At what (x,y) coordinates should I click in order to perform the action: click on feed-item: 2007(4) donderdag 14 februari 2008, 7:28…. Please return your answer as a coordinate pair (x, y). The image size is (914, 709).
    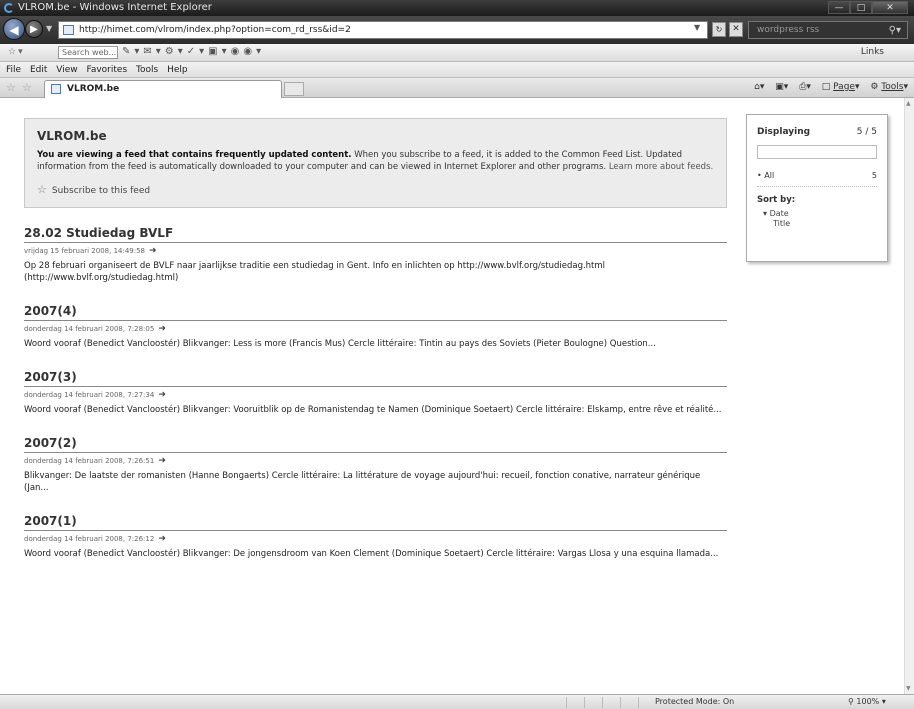
    Looking at the image, I should click on (375, 327).